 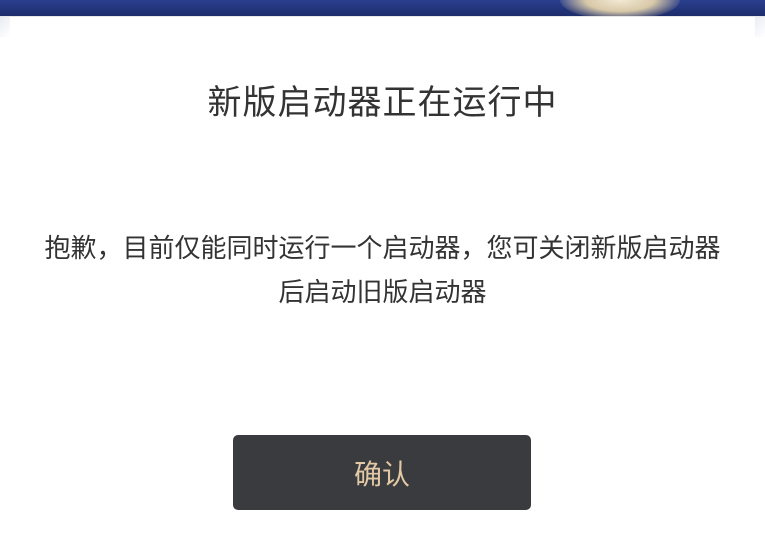 I want to click on background-banner, so click(x=382, y=10).